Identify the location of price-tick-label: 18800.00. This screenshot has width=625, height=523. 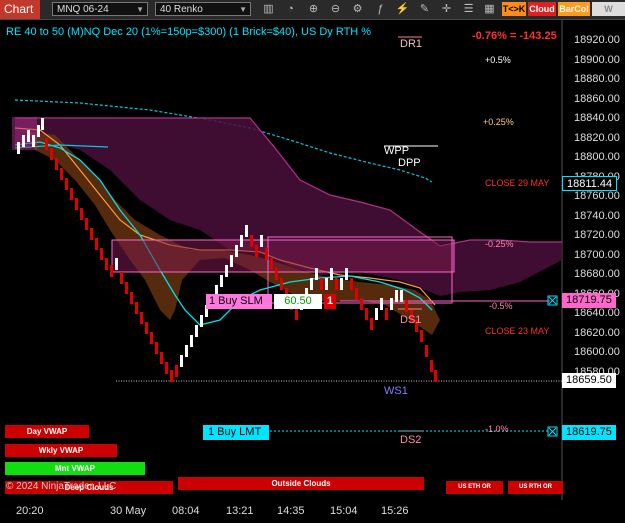
(597, 157).